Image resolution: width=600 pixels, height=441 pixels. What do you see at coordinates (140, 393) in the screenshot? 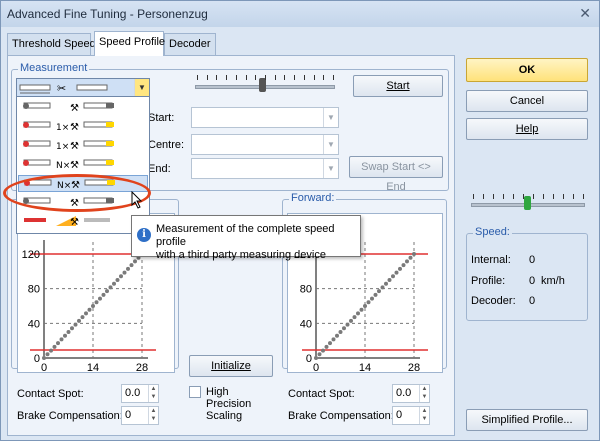
I see `left-contact-spot-spinner: 0.0 ▲ ▼` at bounding box center [140, 393].